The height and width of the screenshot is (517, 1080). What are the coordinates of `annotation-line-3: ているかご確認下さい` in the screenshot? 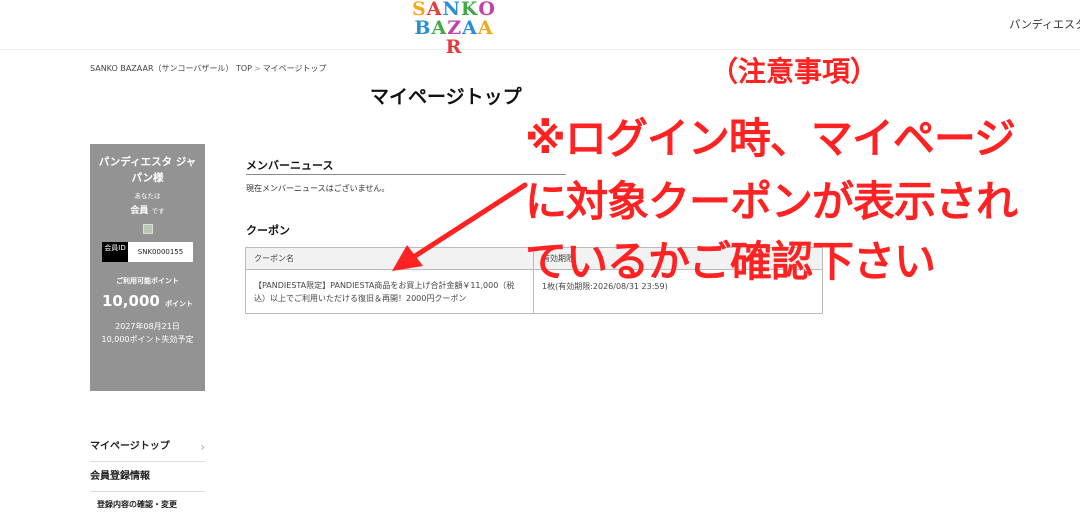 It's located at (730, 261).